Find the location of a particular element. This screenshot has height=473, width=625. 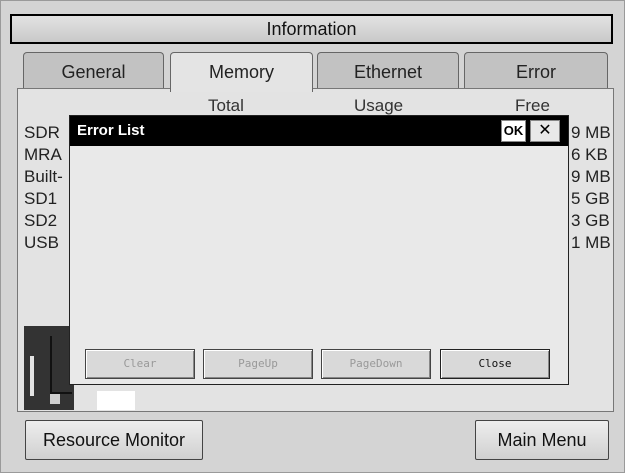

page-up-button: PageUp is located at coordinates (258, 364).